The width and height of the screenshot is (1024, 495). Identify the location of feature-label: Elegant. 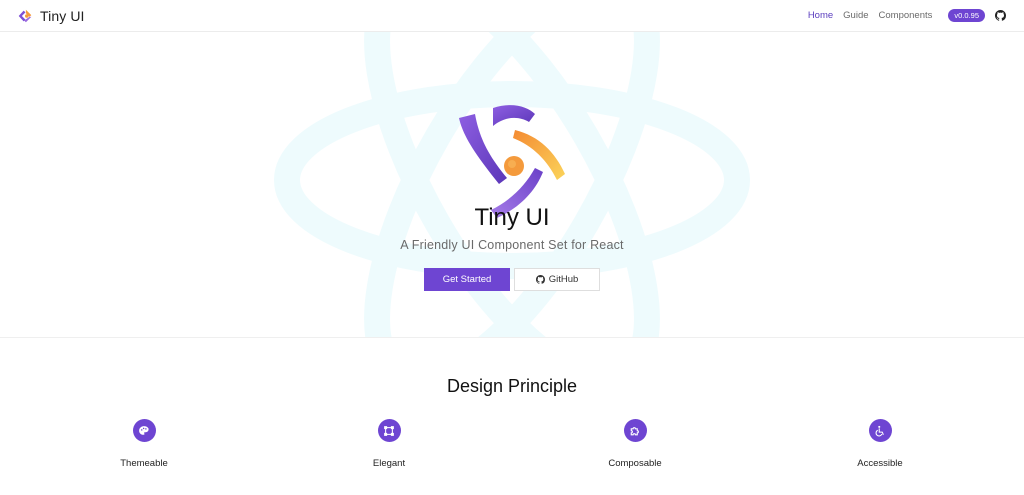
(389, 463).